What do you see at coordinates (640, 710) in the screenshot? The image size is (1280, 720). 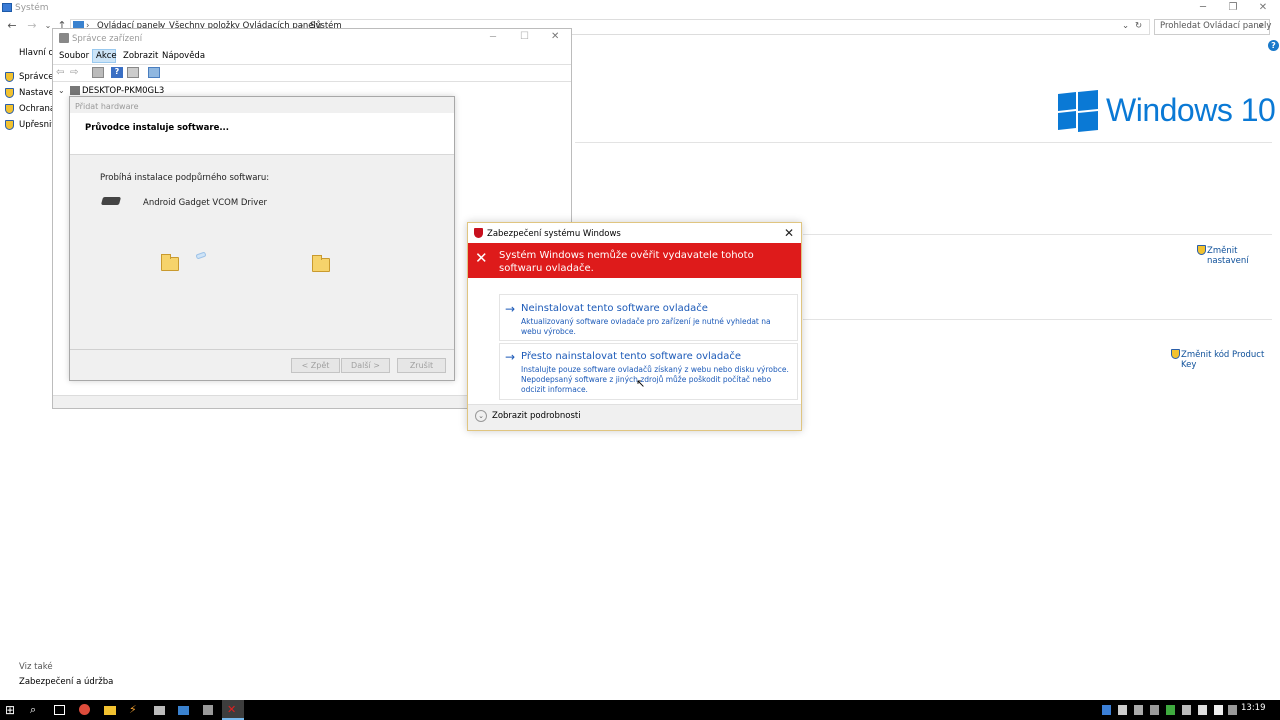 I see `taskbar` at bounding box center [640, 710].